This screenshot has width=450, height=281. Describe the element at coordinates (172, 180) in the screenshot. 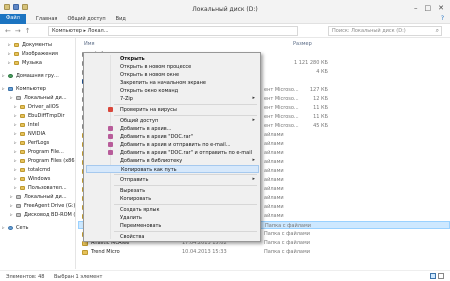

I see `menu-item: Отправить ▸` at that location.